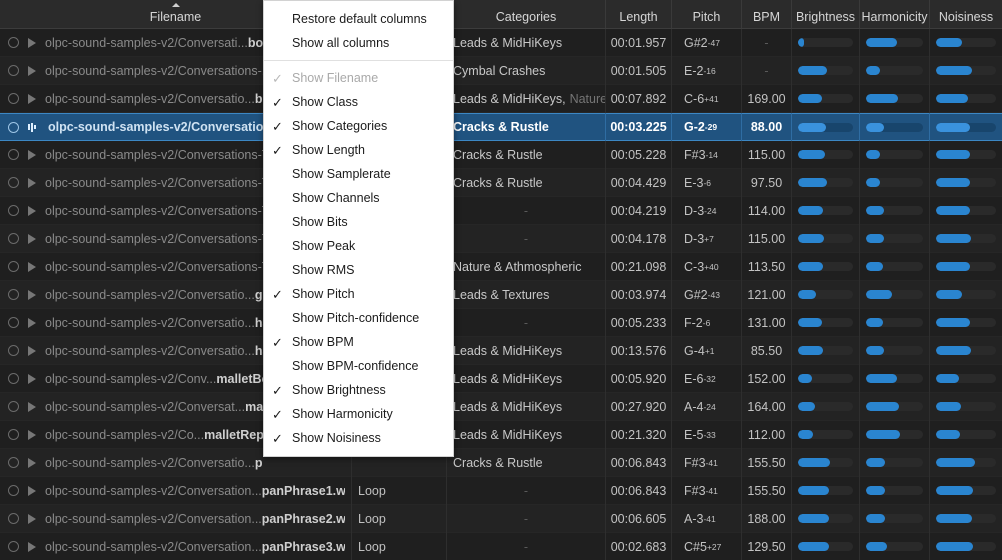  I want to click on menu-item-restore-default-columns: Restore default columns, so click(358, 19).